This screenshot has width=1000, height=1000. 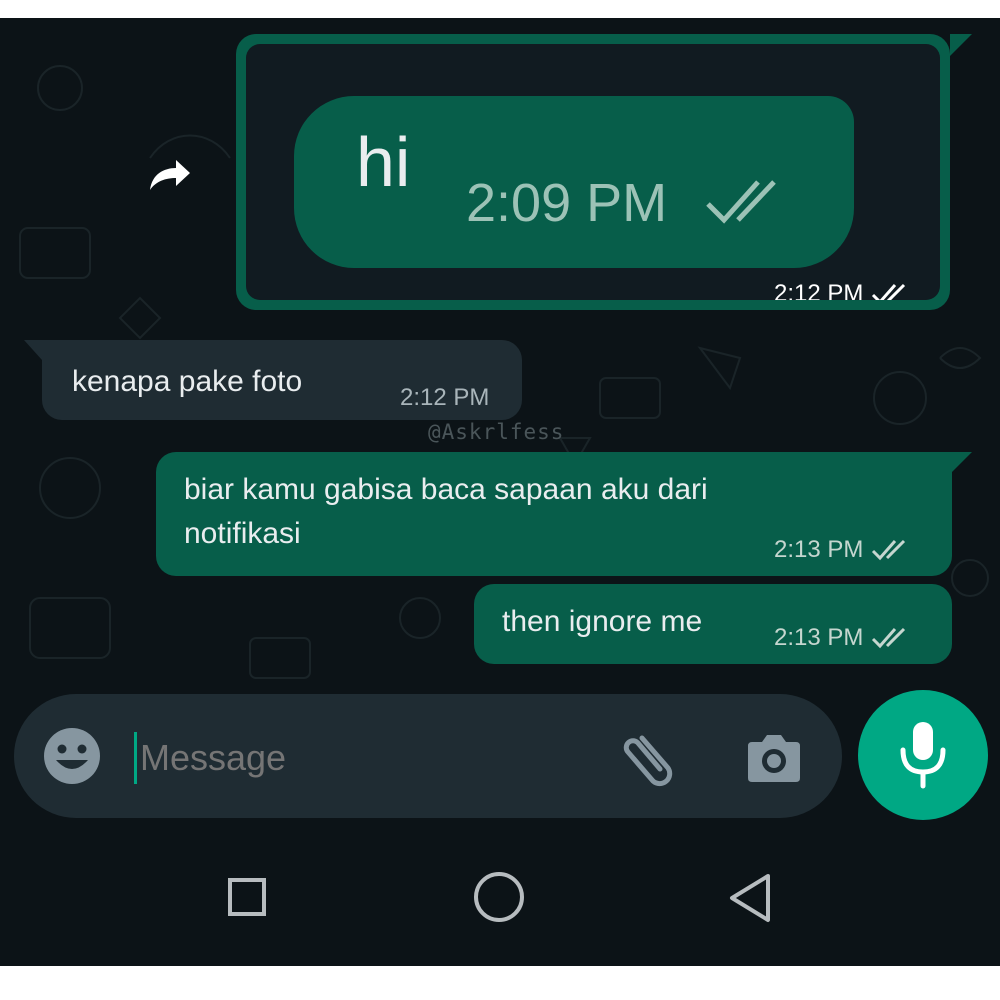 I want to click on system-navigation-bar, so click(x=500, y=903).